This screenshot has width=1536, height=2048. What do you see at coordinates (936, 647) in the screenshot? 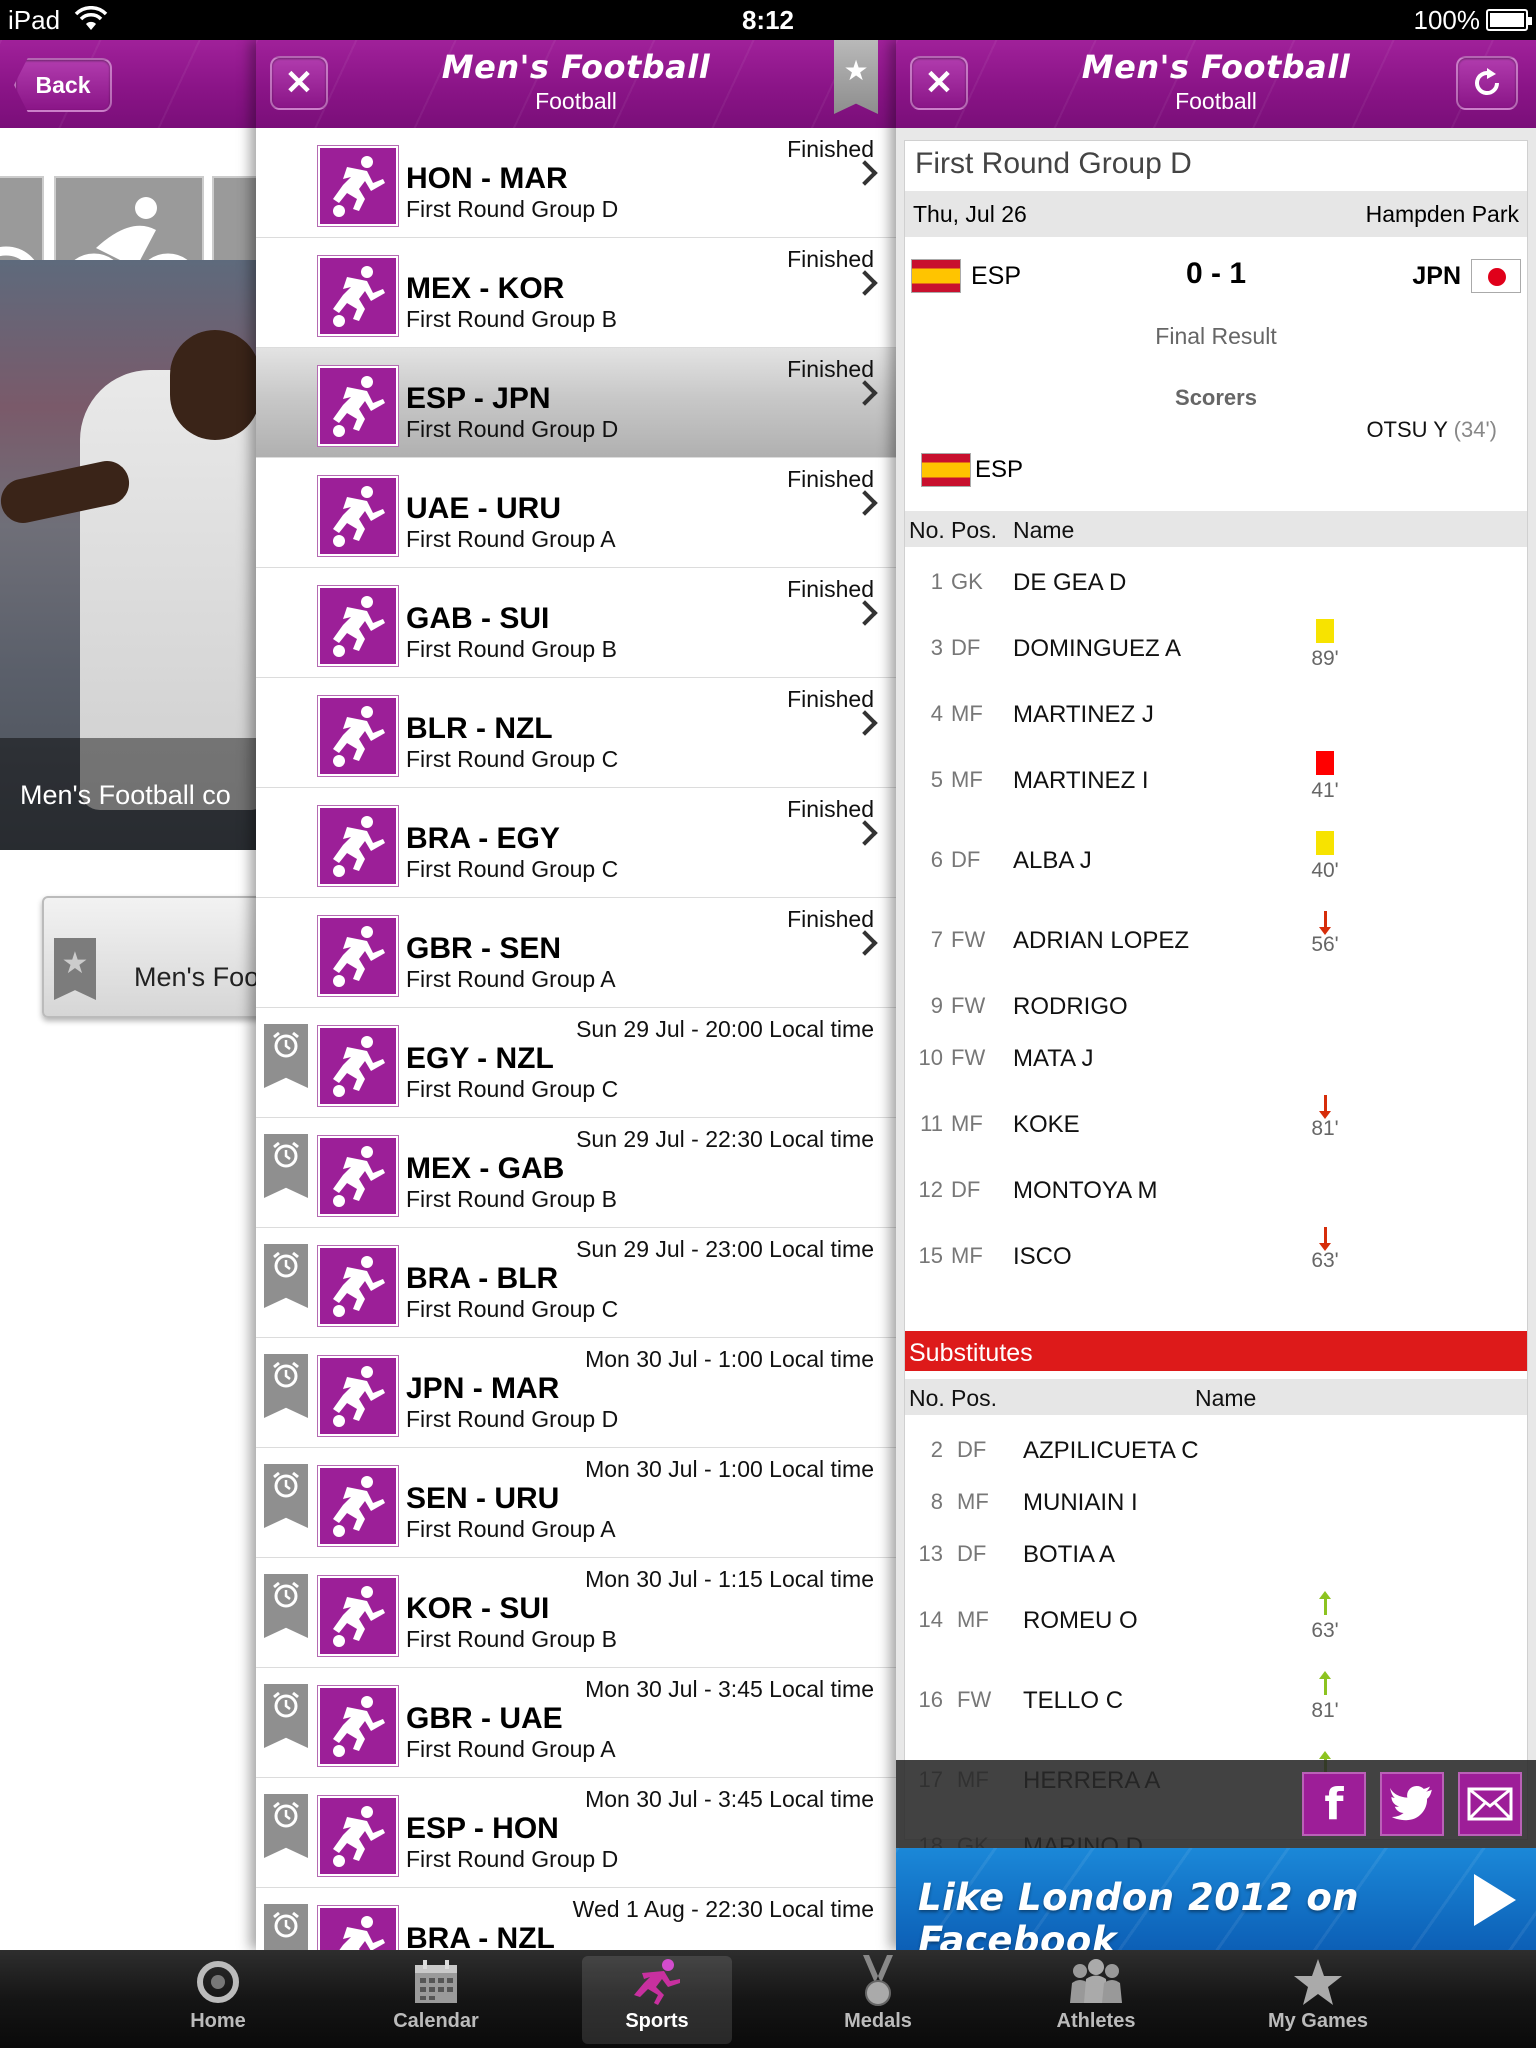
I see `player-number: 3` at bounding box center [936, 647].